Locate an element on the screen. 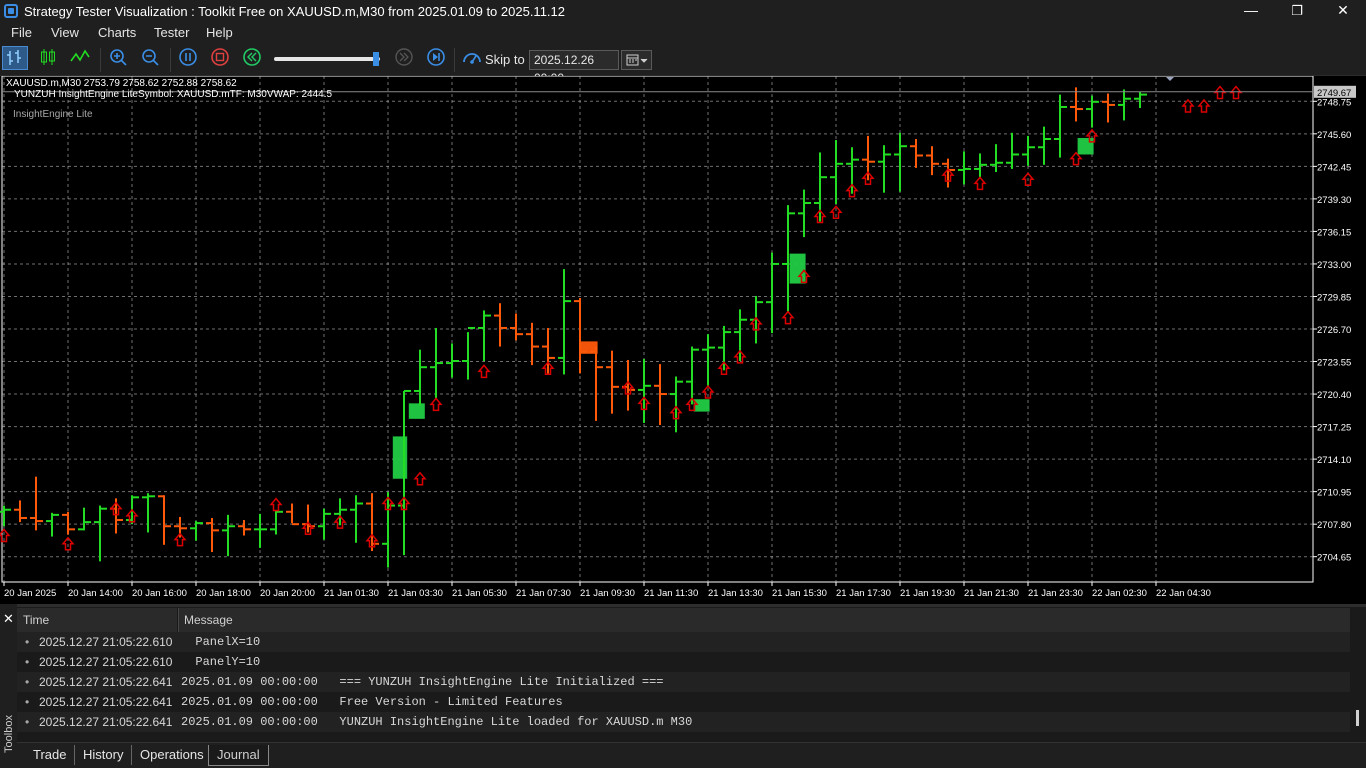 The image size is (1366, 768). time-tick-label: 21 Jan 17:30 is located at coordinates (863, 593).